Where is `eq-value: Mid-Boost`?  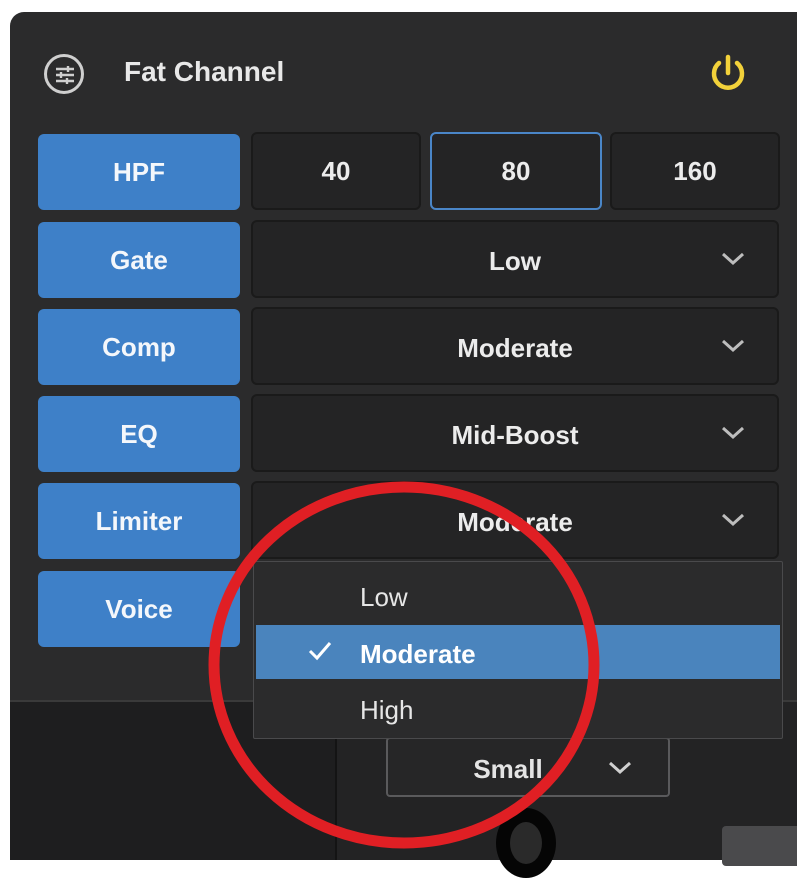
eq-value: Mid-Boost is located at coordinates (515, 435).